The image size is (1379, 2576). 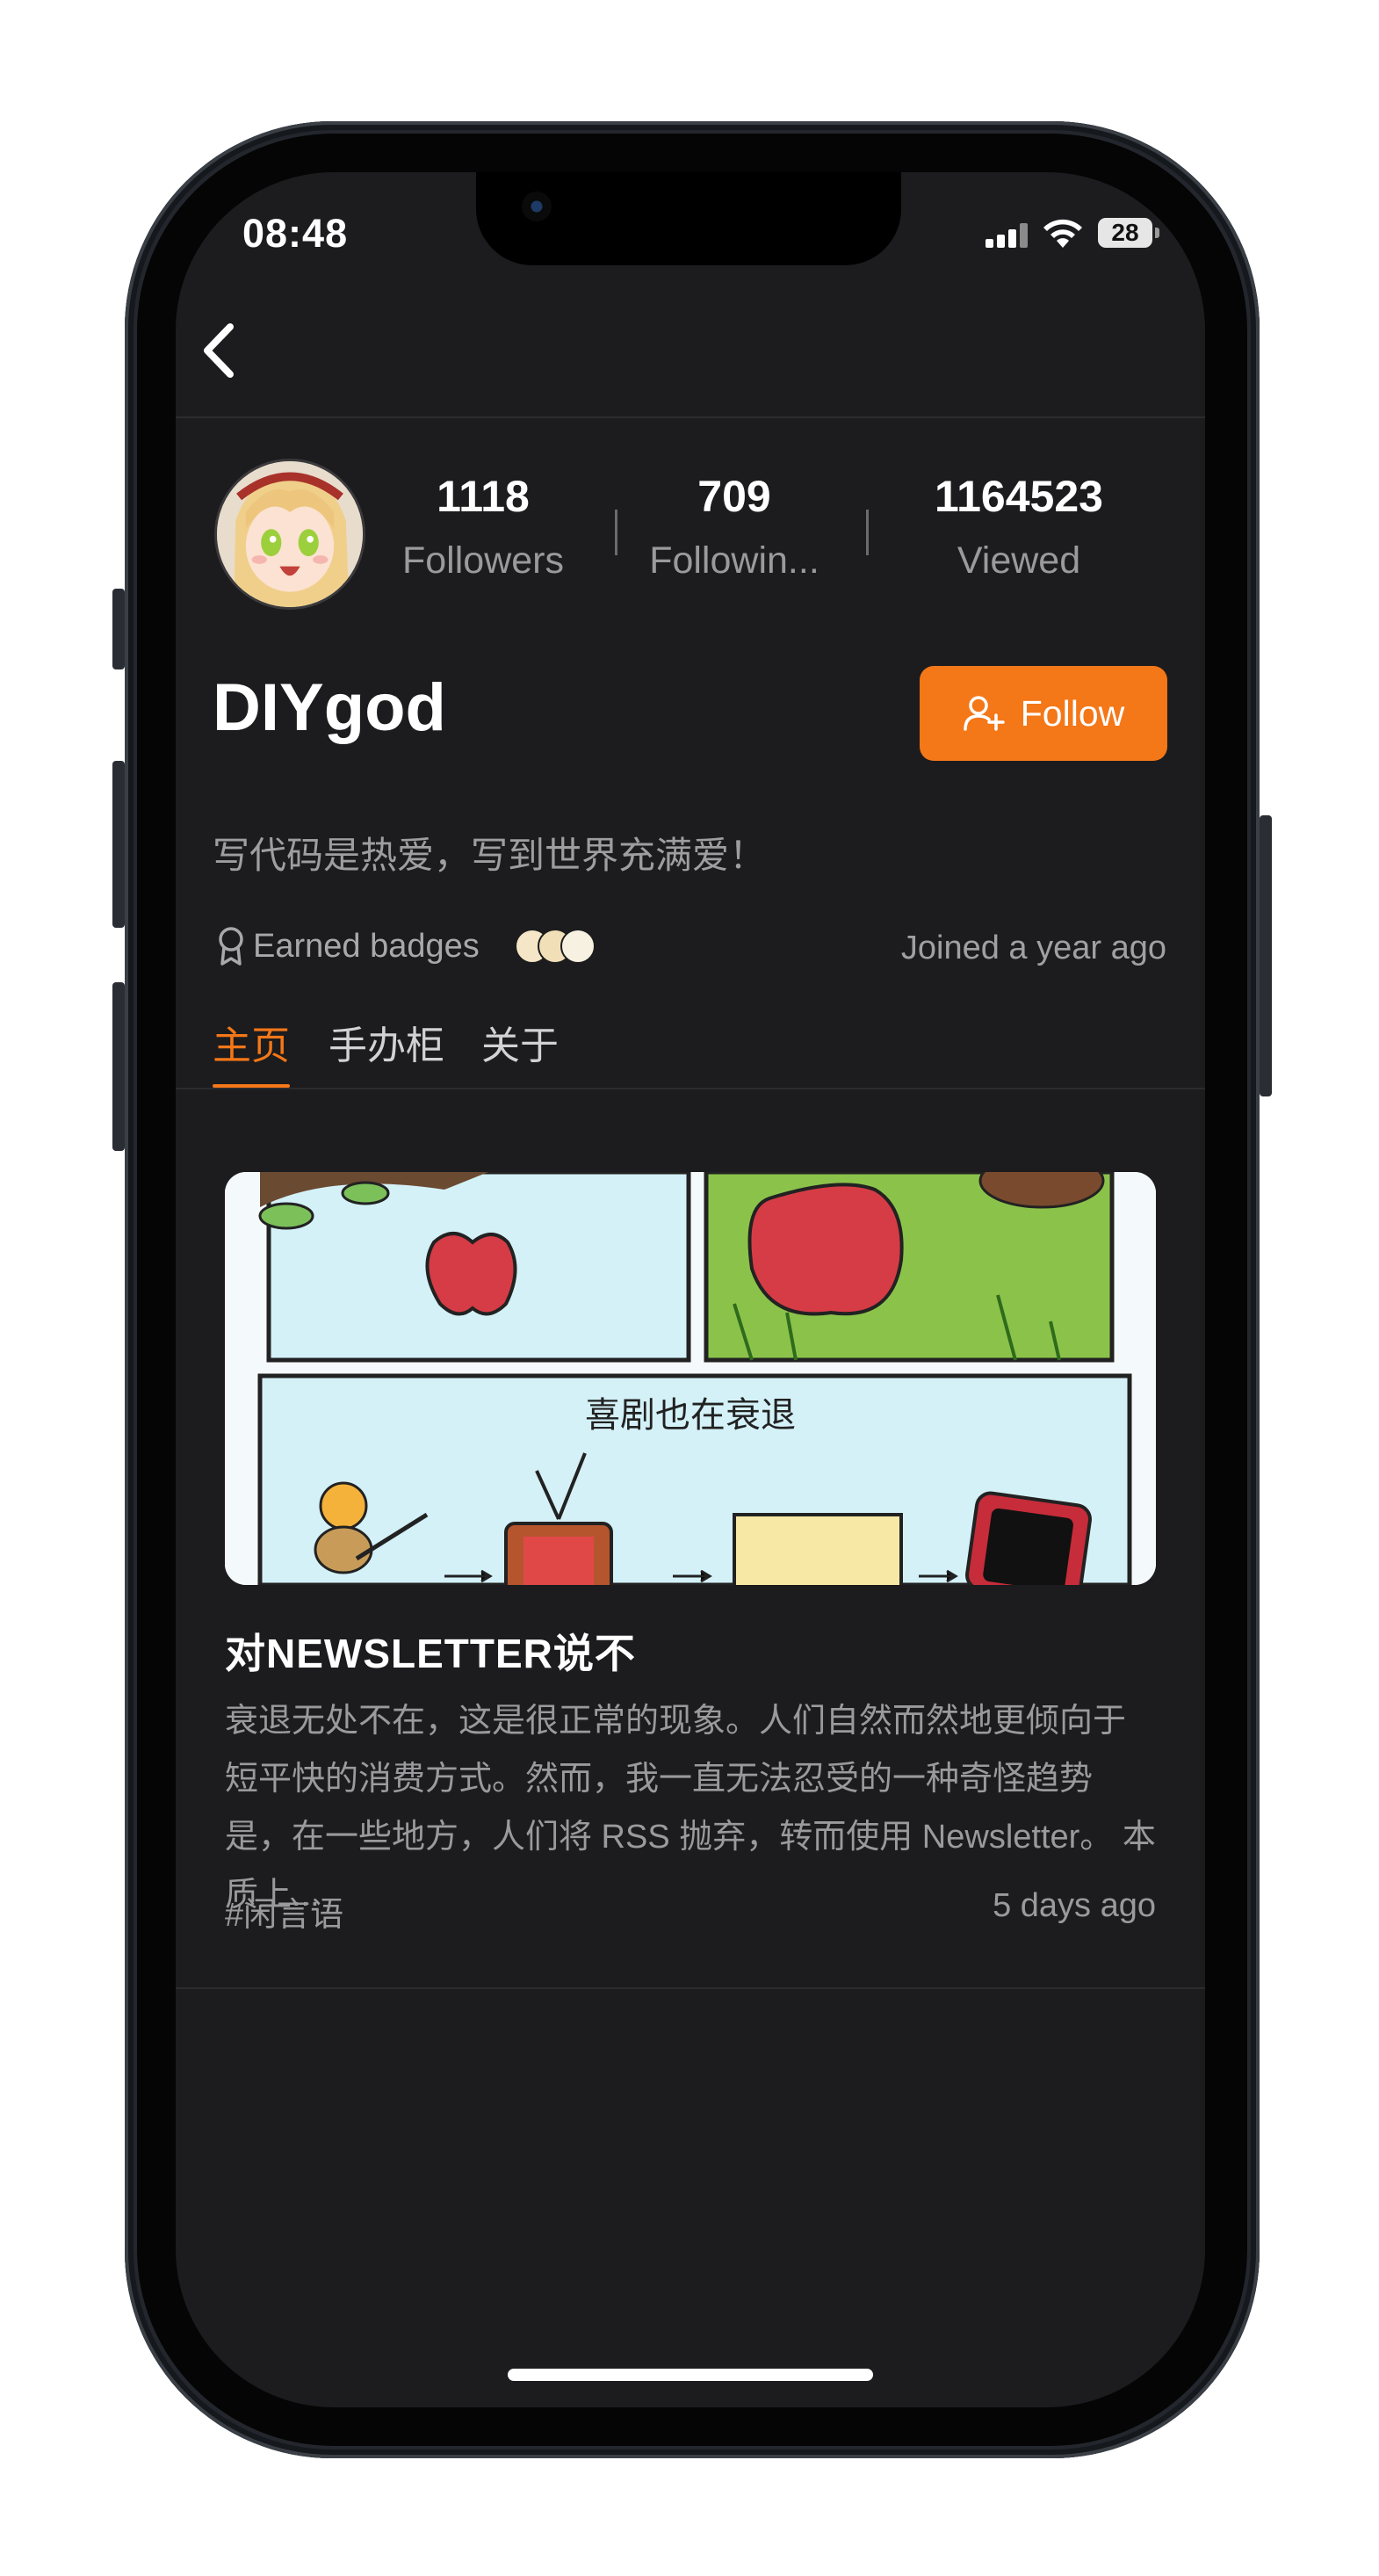 I want to click on earned-badges: Earned badges, so click(x=406, y=946).